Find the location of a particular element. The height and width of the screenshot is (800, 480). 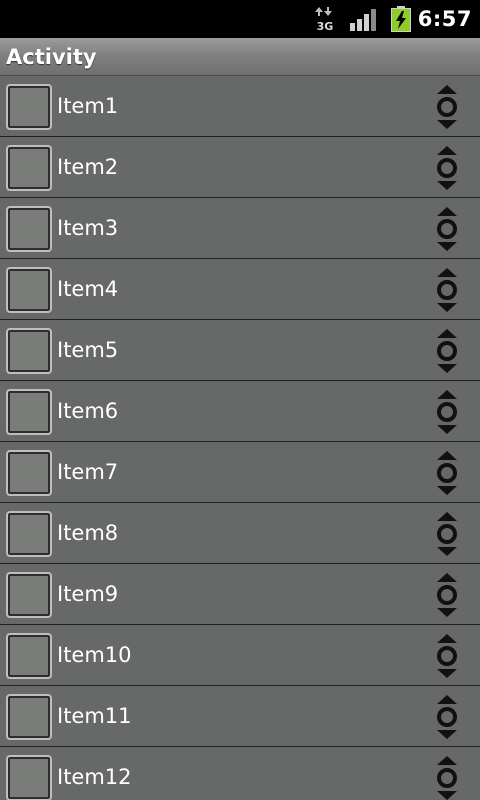

list-item: Item12 is located at coordinates (240, 773).